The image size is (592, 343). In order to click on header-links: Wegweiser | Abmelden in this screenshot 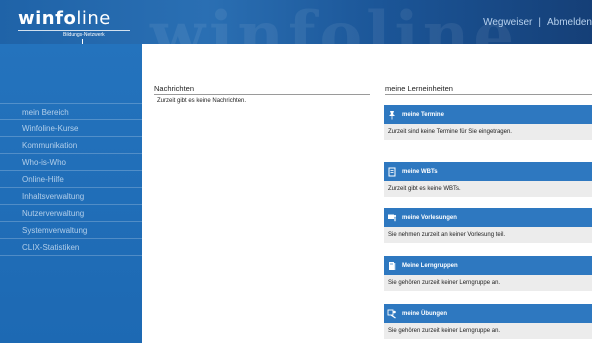, I will do `click(537, 22)`.